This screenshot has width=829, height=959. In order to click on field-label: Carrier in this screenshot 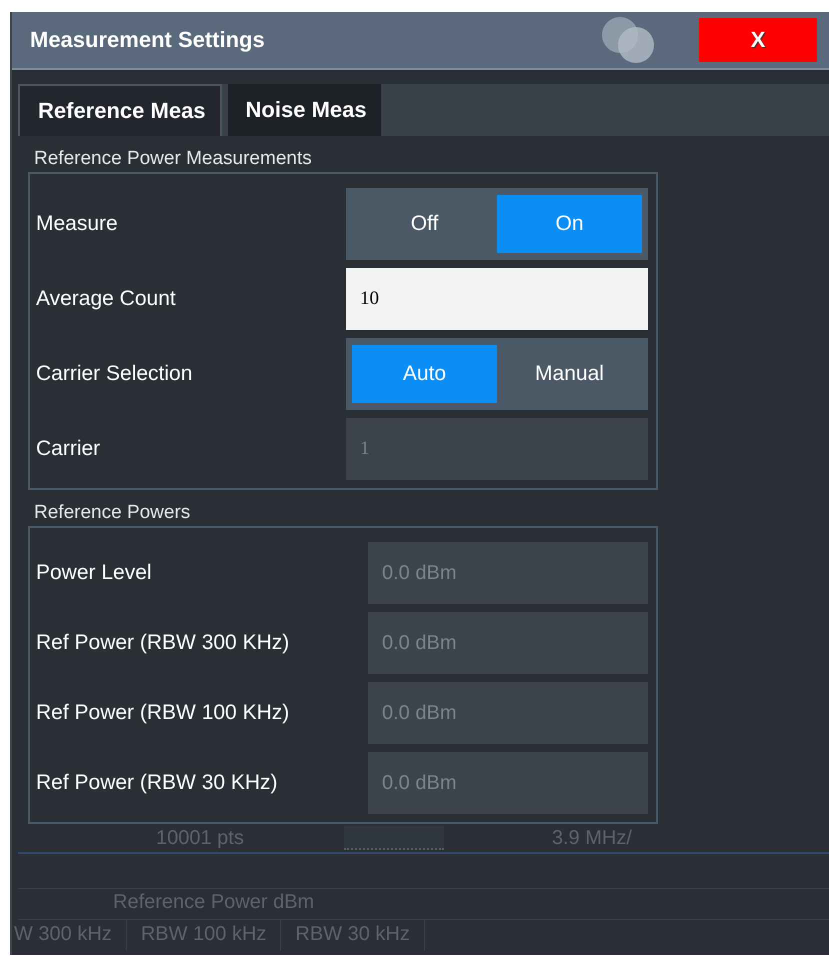, I will do `click(68, 449)`.